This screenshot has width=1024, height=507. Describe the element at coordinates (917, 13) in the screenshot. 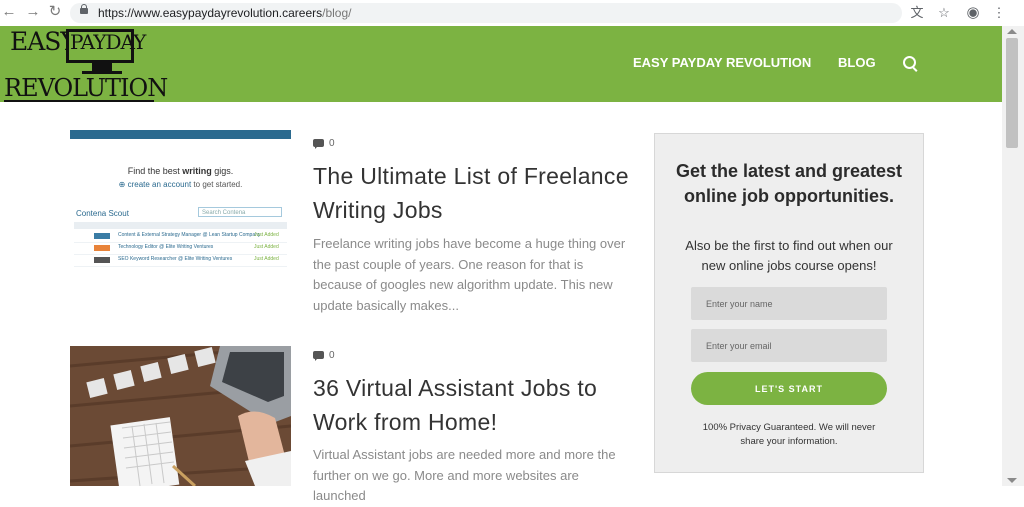

I see `translate-icon: 文` at that location.